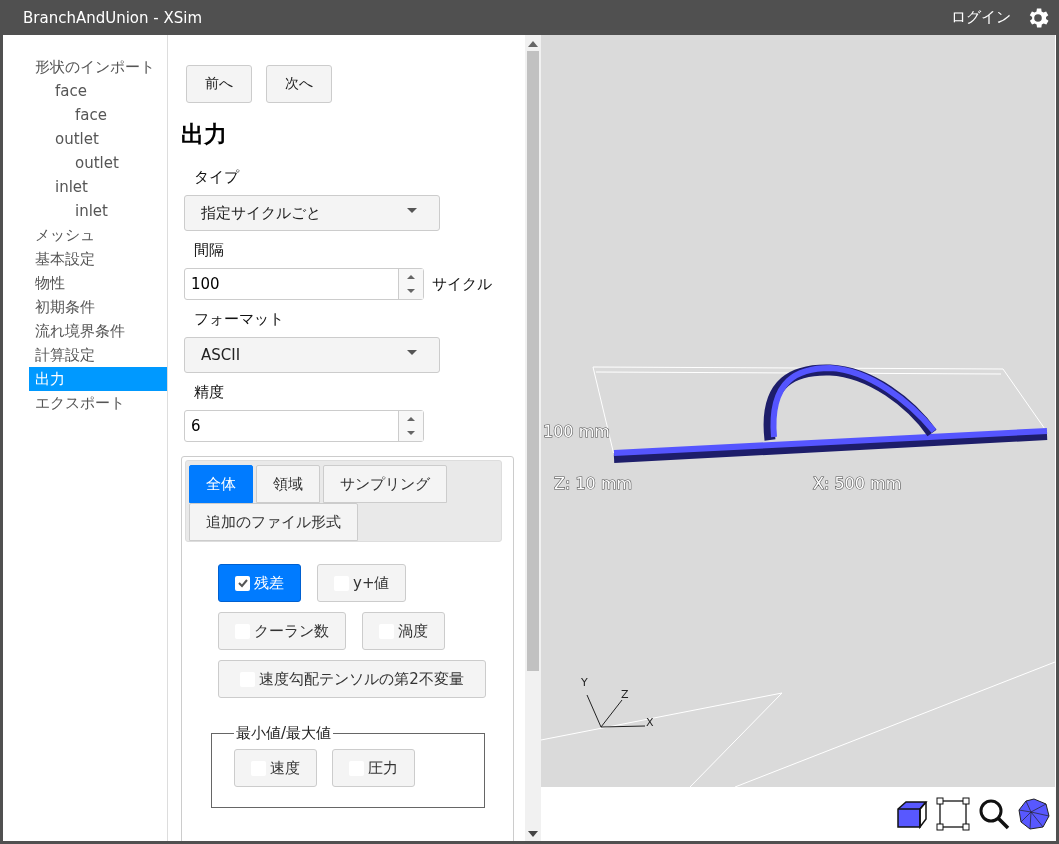 This screenshot has height=844, width=1059. Describe the element at coordinates (98, 355) in the screenshot. I see `sidebar-item: 計算設定` at that location.